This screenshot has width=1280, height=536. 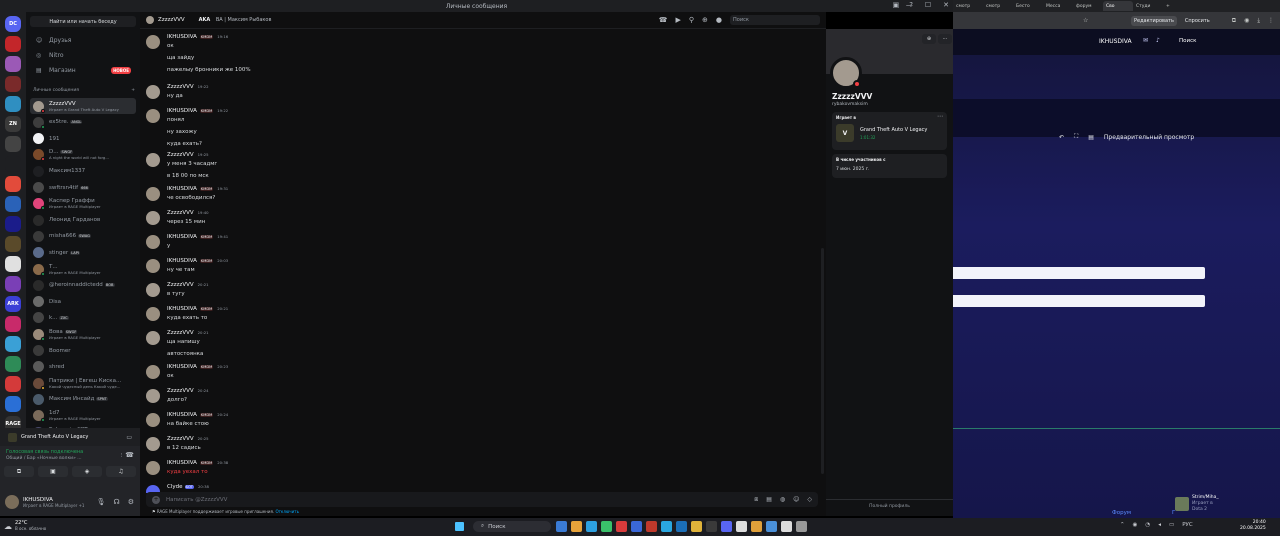 What do you see at coordinates (83, 351) in the screenshot?
I see `dm-item: Boomer` at bounding box center [83, 351].